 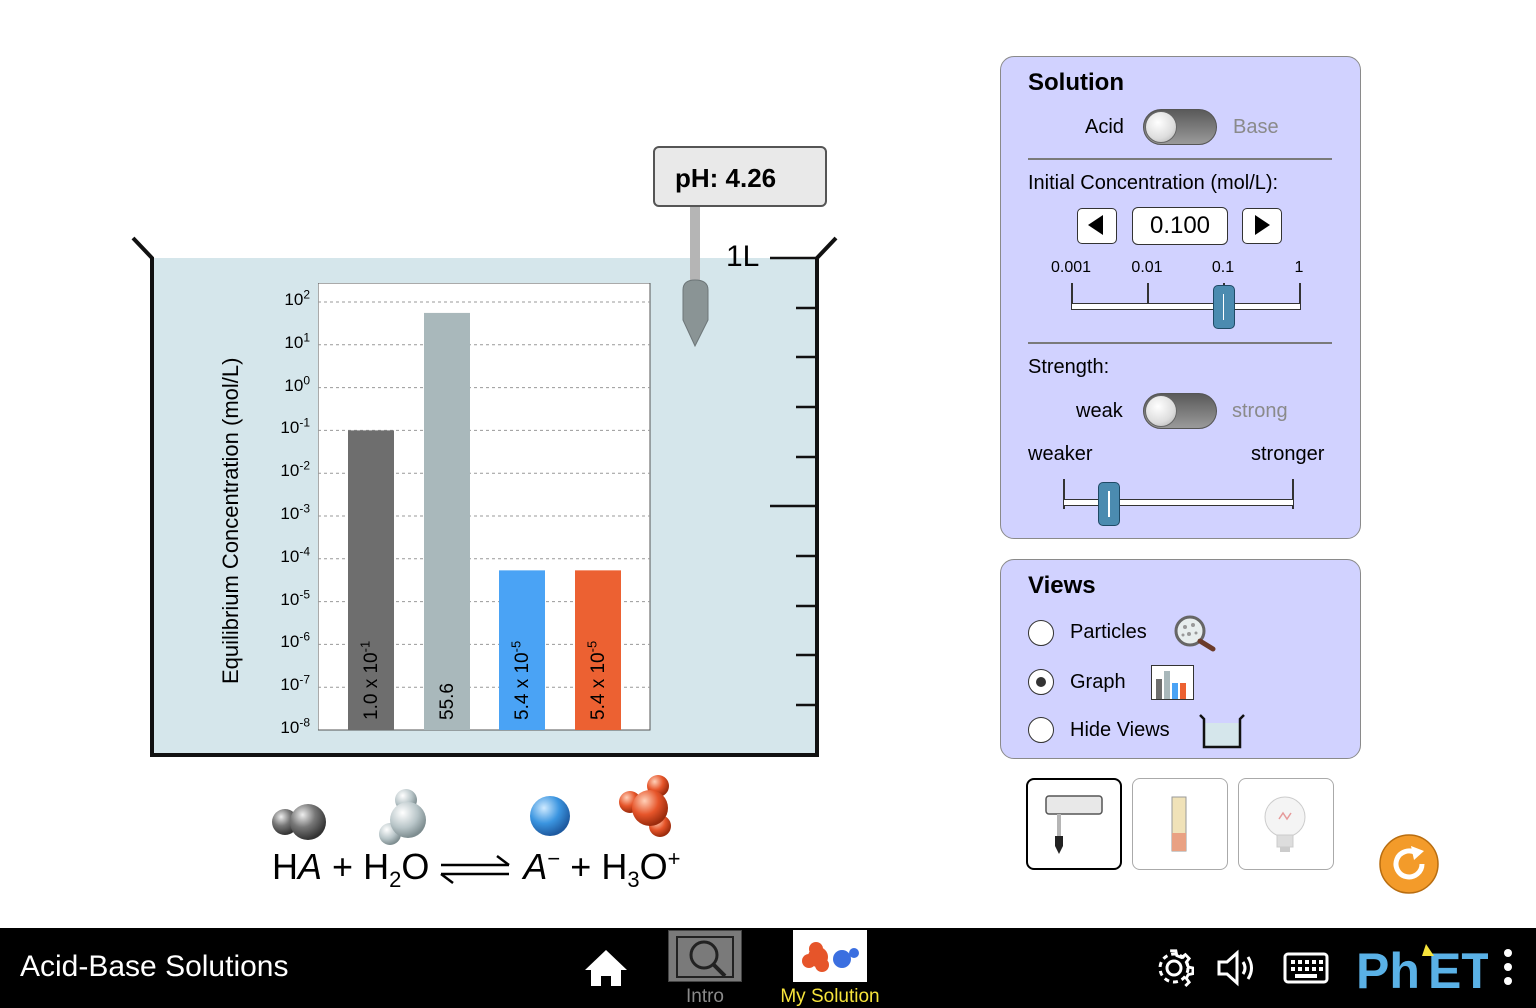 I want to click on y-tick-label: 10-2, so click(x=295, y=469).